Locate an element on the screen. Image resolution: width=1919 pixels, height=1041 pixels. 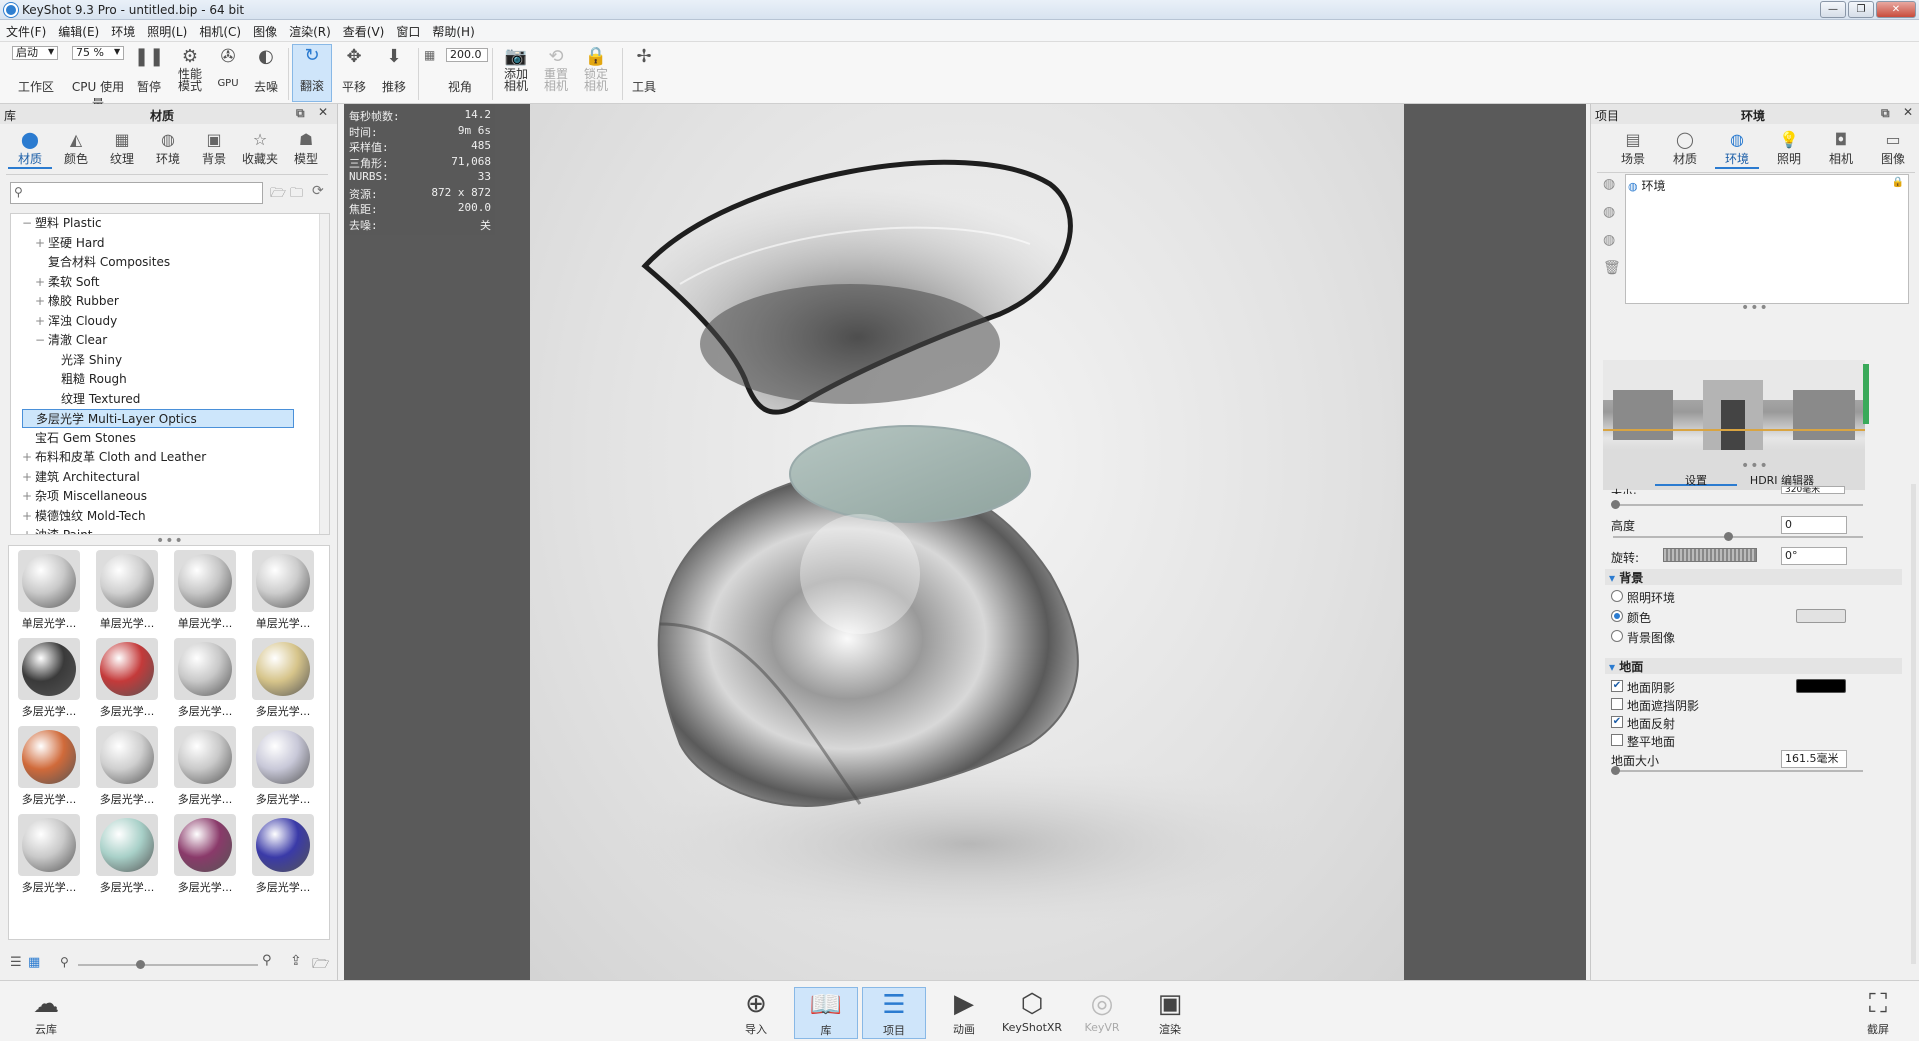
undock-icon: ⧉ is located at coordinates (1885, 113).